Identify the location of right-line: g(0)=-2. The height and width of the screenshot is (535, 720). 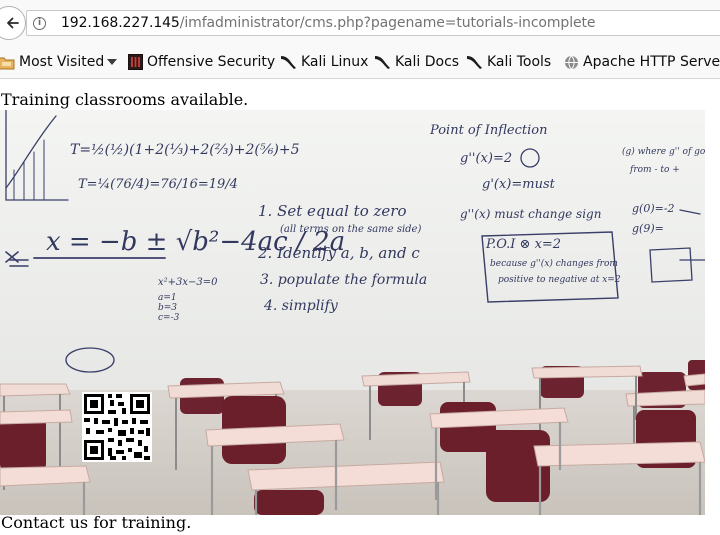
(653, 208).